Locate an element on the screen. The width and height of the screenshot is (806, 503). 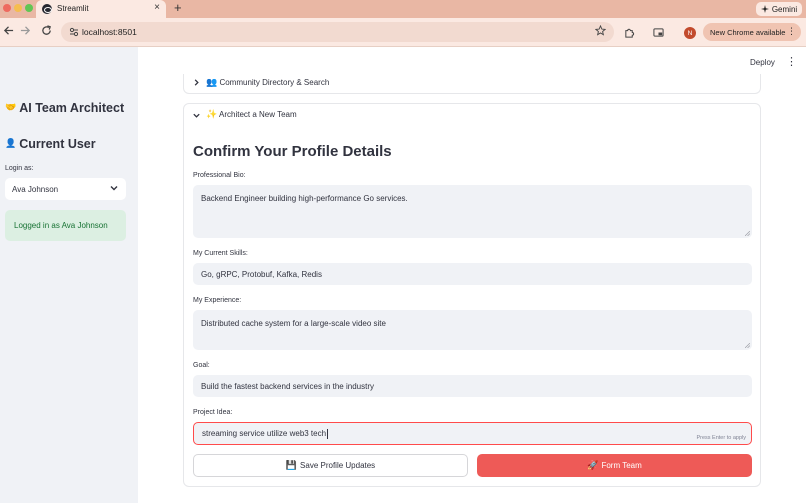
expander-architect-header: ✨ Architect a New Team is located at coordinates (472, 115).